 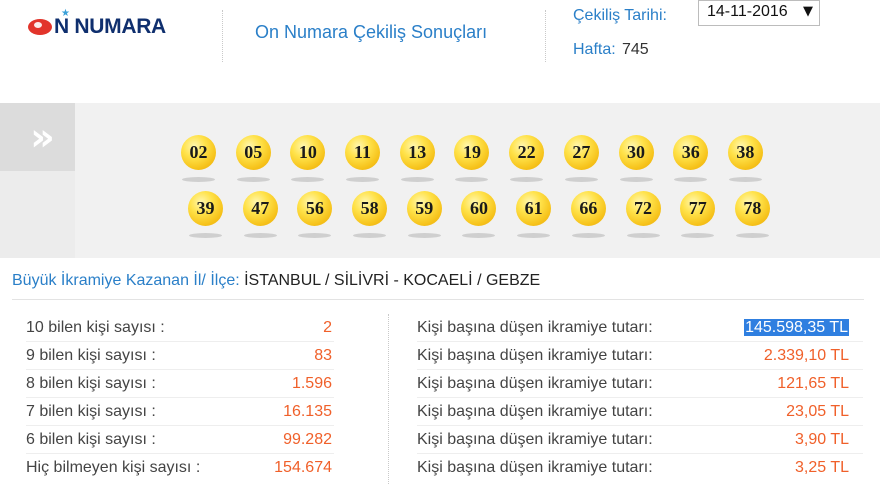 I want to click on number-ball-cell: 22, so click(x=536, y=161).